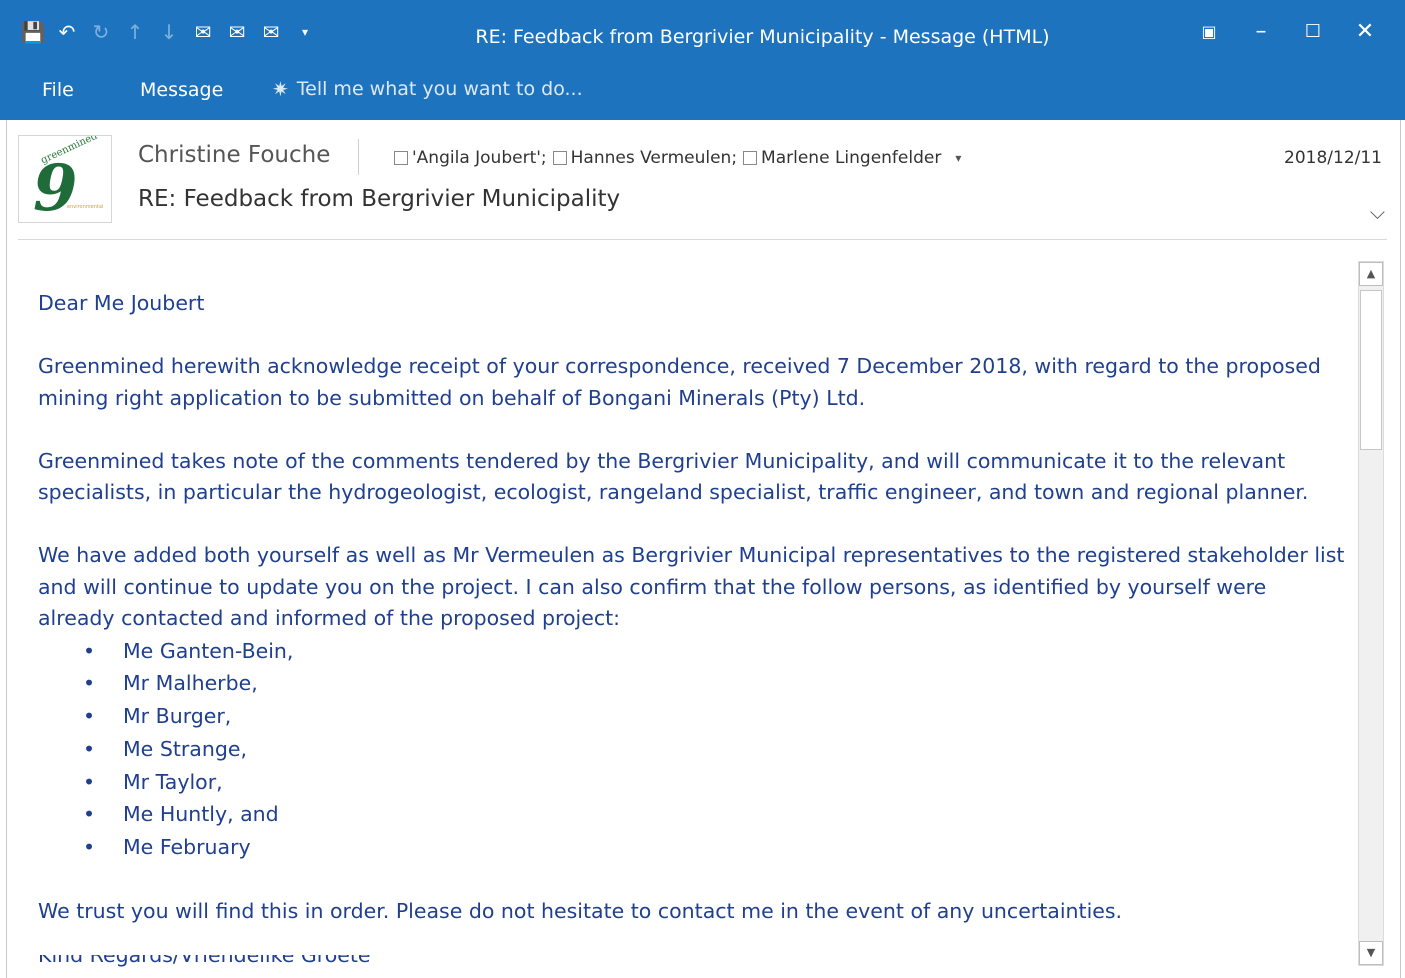 This screenshot has height=978, width=1405. I want to click on svg-text: environmental, so click(85, 207).